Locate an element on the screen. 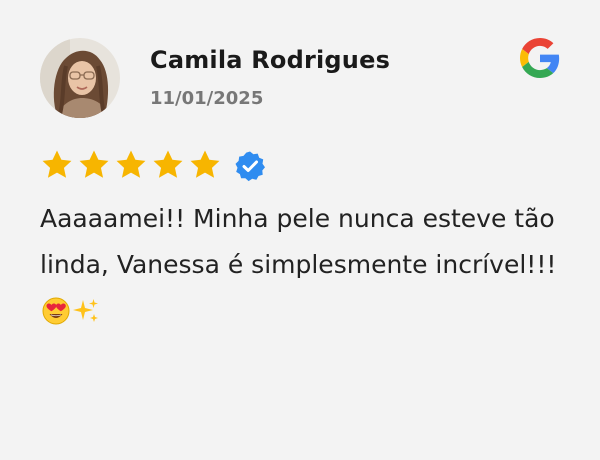  author-name: Camila Rodrigues is located at coordinates (270, 60).